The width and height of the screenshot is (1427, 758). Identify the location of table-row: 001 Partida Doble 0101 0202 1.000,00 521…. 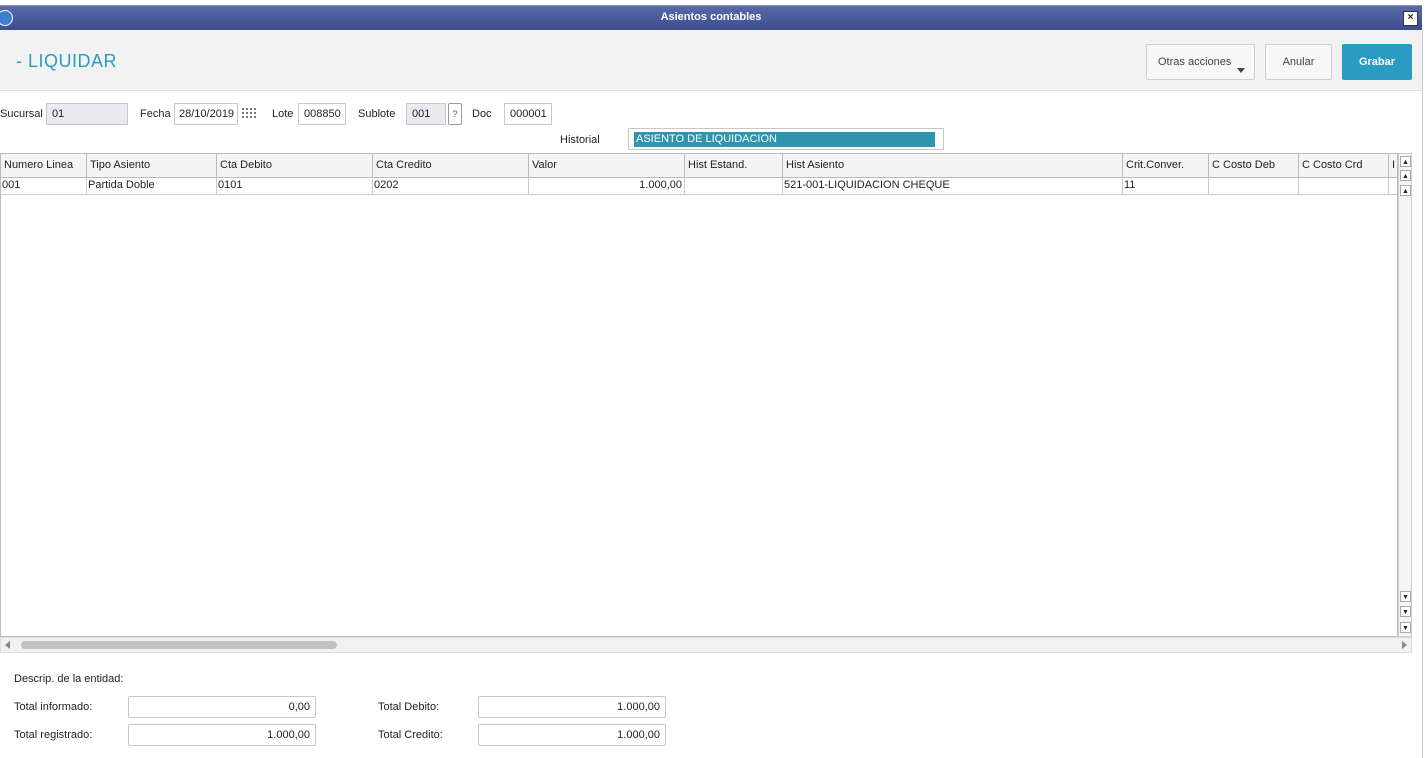
(699, 186).